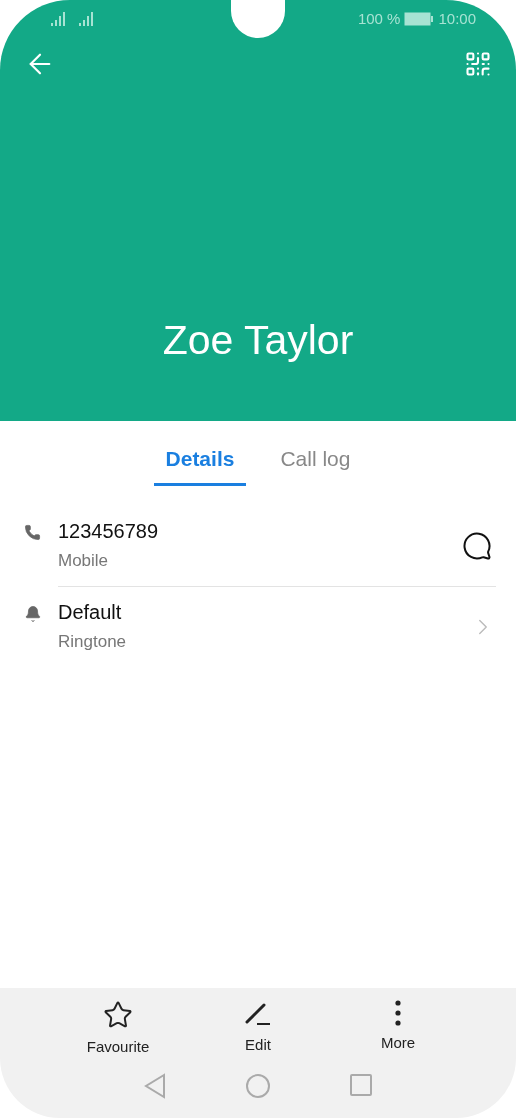  Describe the element at coordinates (109, 531) in the screenshot. I see `detail-value: 123456789` at that location.